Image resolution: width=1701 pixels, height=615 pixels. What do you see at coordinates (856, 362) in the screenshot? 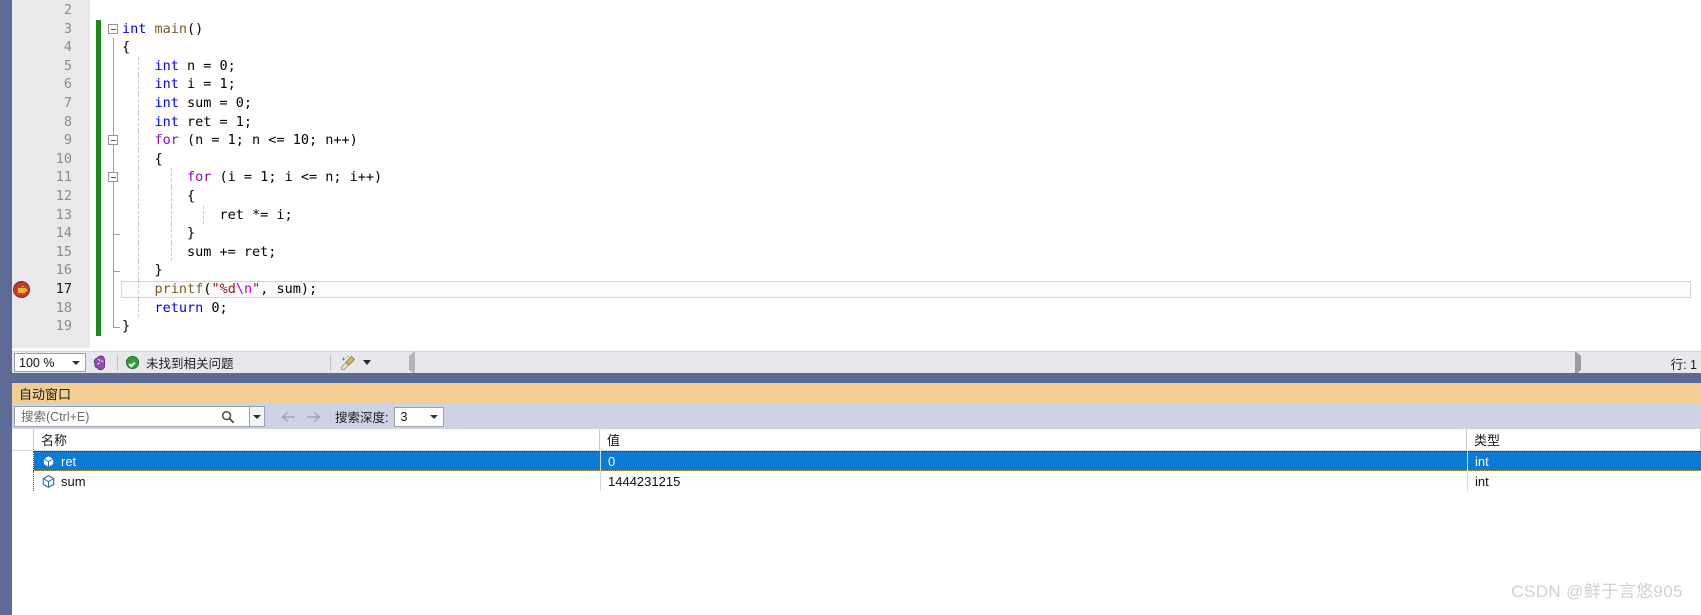
I see `editor-status-bar: 100 % 未找到相关问题 行: 1` at bounding box center [856, 362].